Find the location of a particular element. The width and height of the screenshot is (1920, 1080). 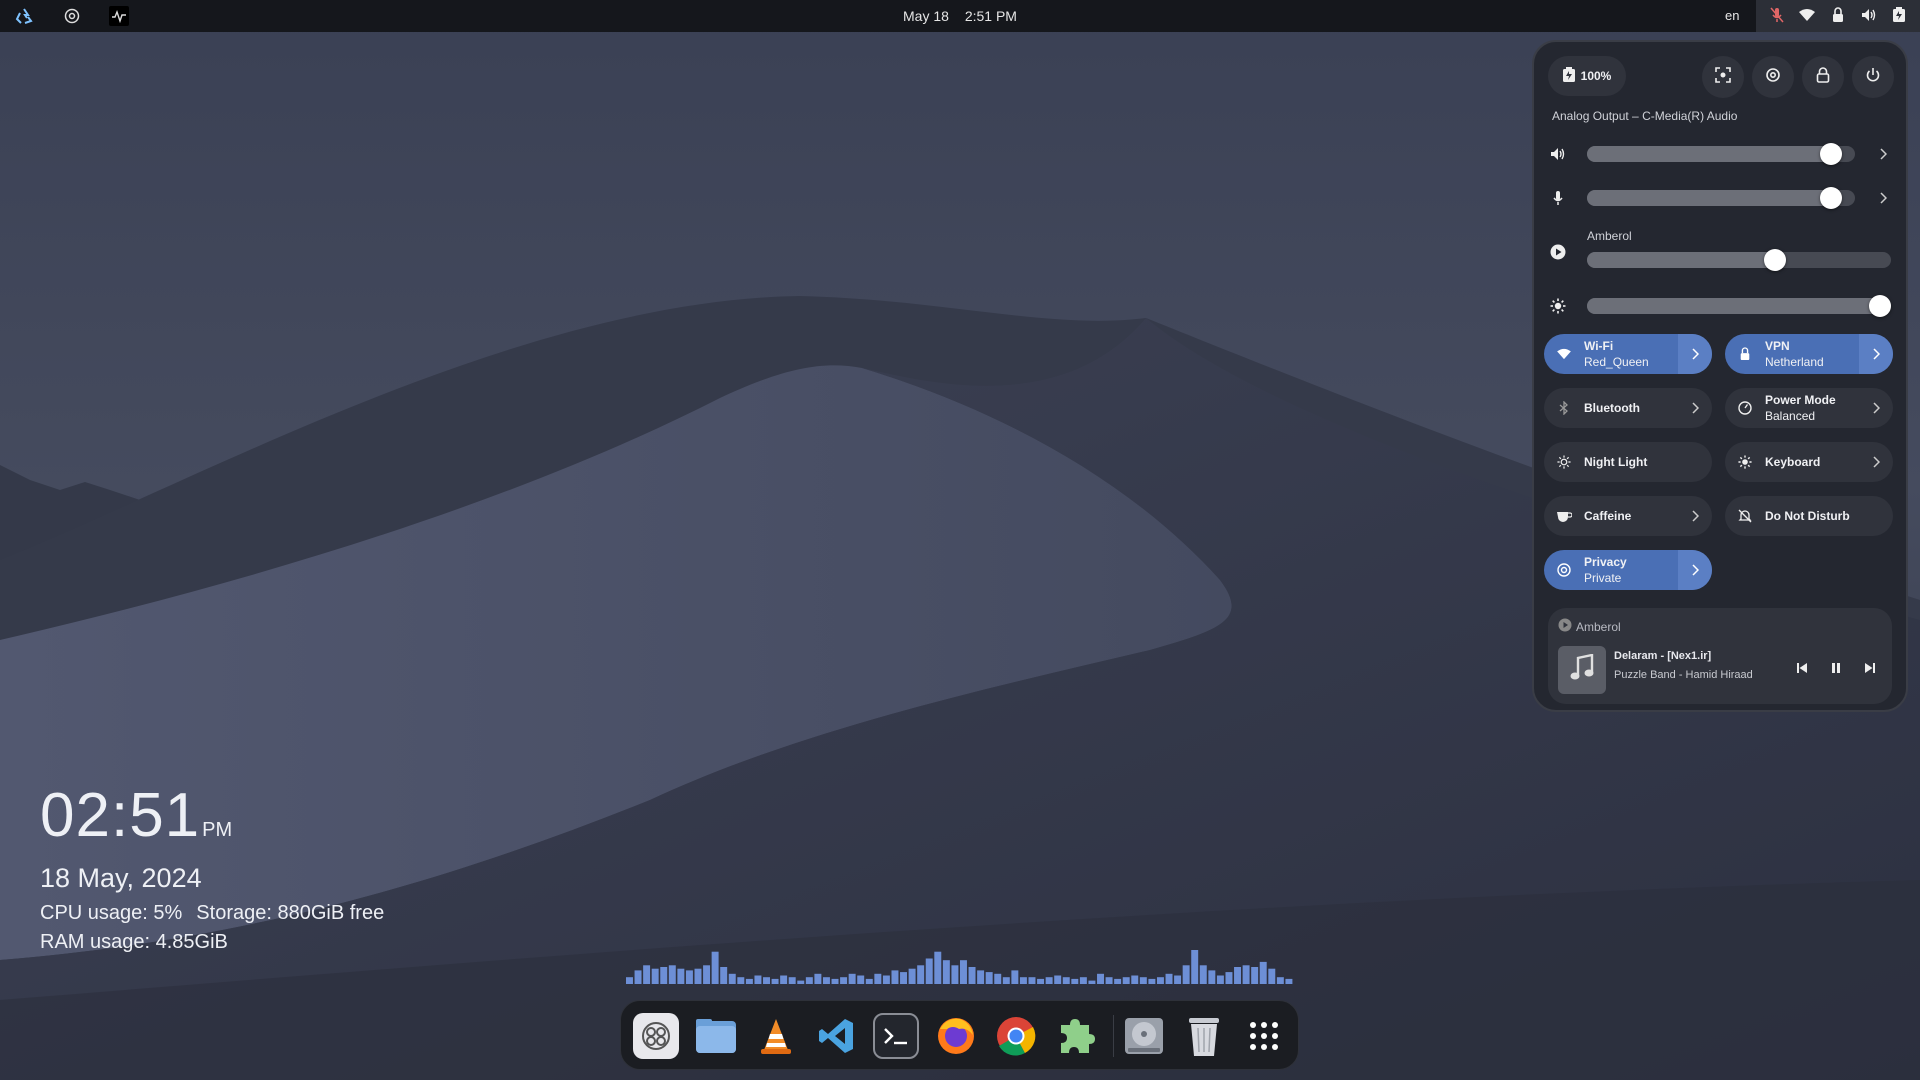

pause-button is located at coordinates (1836, 670).